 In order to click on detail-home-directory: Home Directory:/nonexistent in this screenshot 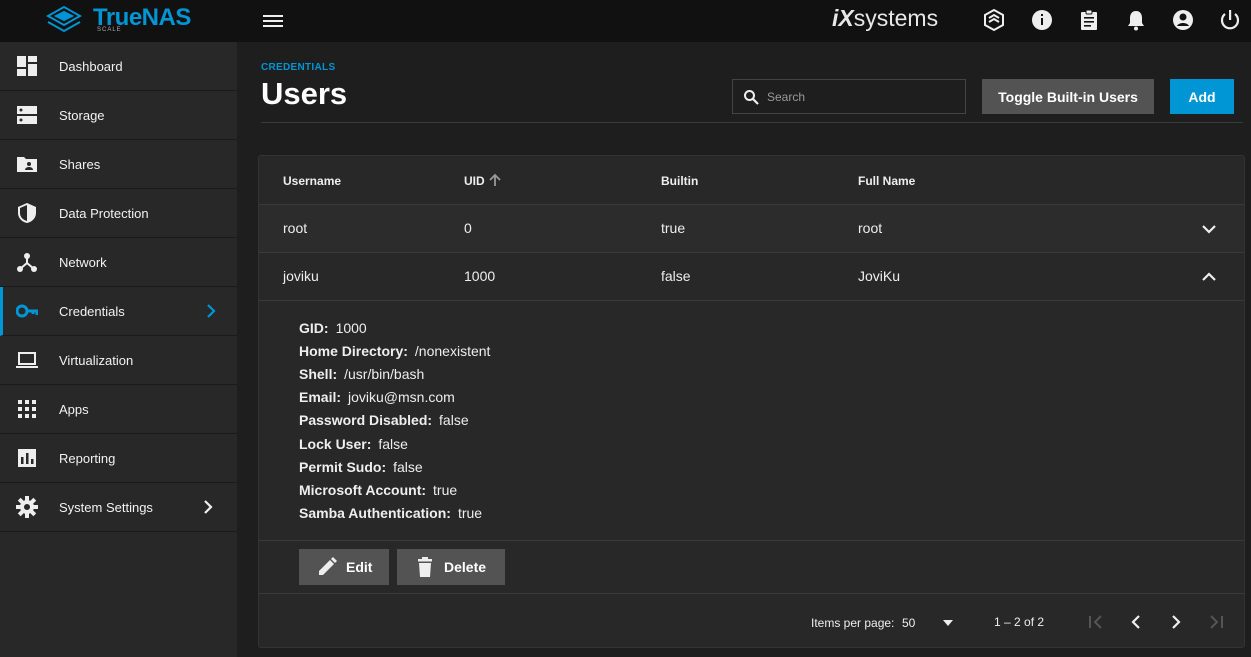, I will do `click(395, 351)`.